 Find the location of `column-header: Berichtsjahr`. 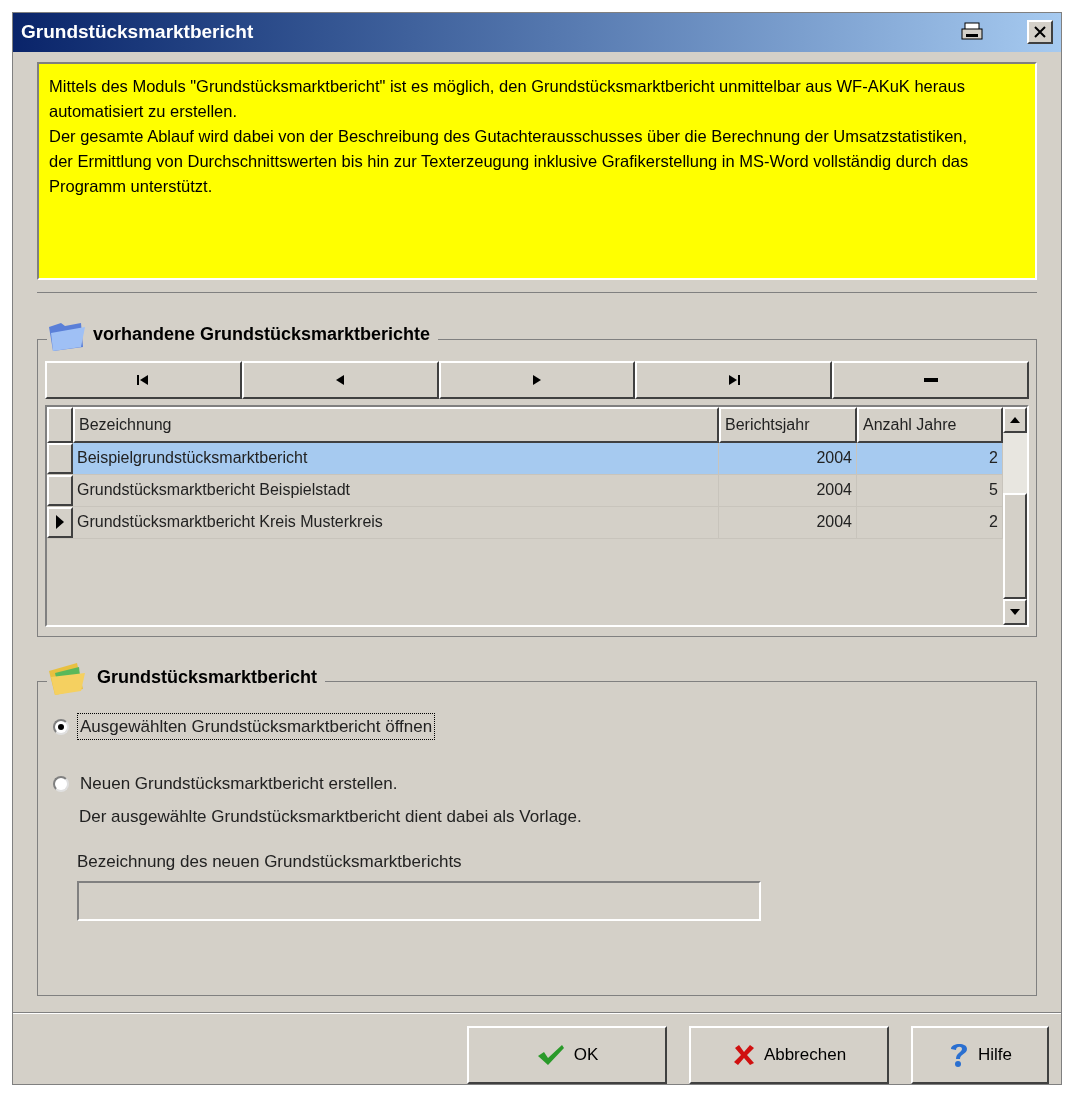

column-header: Berichtsjahr is located at coordinates (788, 425).